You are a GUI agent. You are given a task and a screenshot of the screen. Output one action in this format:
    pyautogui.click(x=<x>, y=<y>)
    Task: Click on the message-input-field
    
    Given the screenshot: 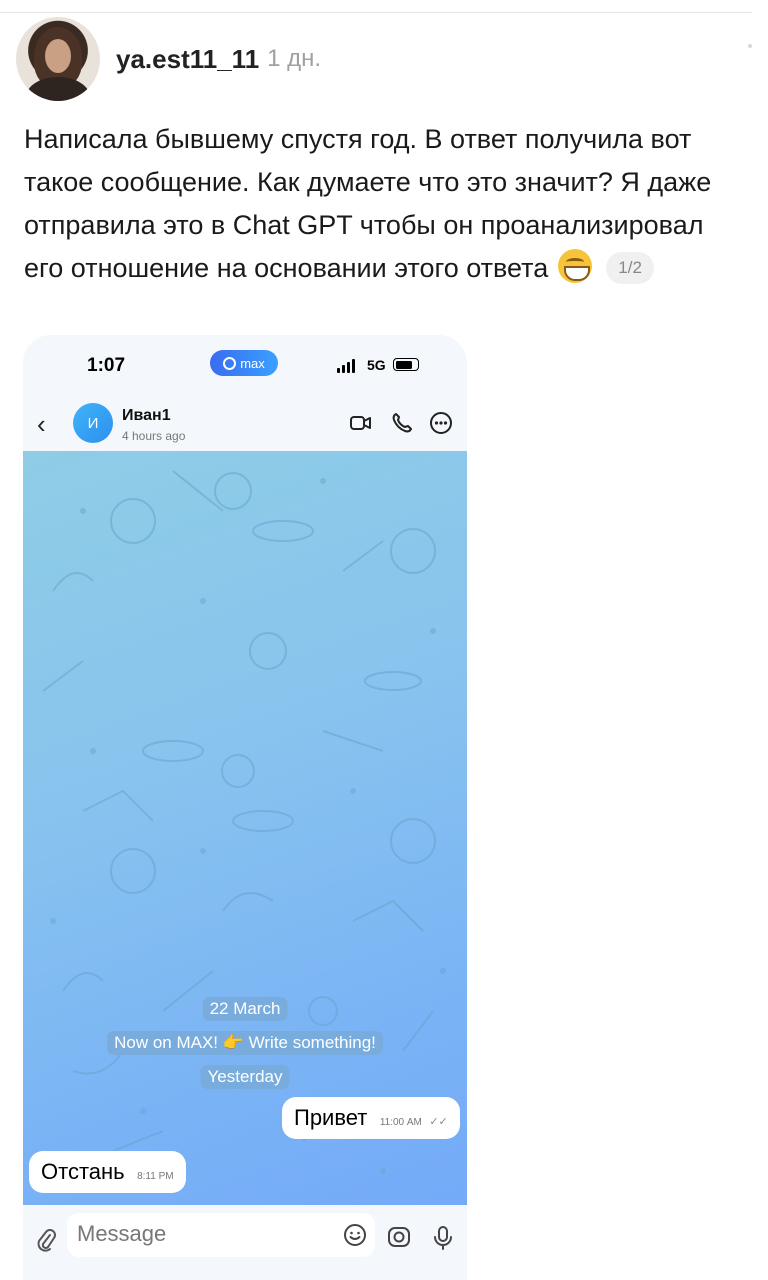 What is the action you would take?
    pyautogui.click(x=221, y=1235)
    